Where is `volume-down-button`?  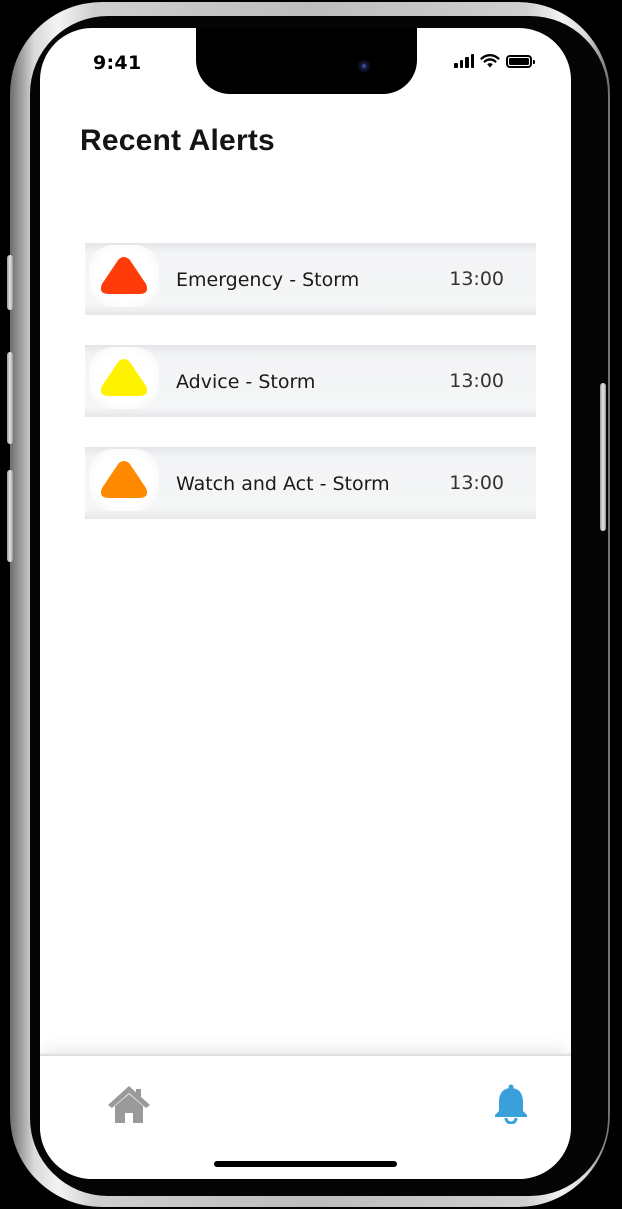 volume-down-button is located at coordinates (10, 516).